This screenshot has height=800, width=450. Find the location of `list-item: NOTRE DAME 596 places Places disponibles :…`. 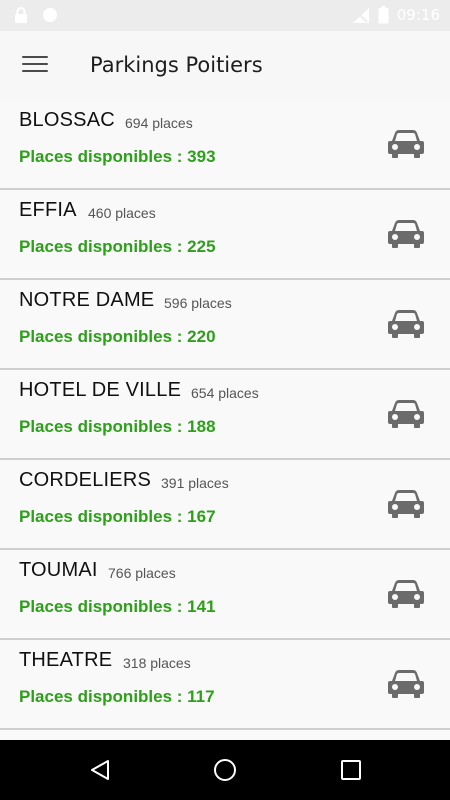

list-item: NOTRE DAME 596 places Places disponibles :… is located at coordinates (225, 324).